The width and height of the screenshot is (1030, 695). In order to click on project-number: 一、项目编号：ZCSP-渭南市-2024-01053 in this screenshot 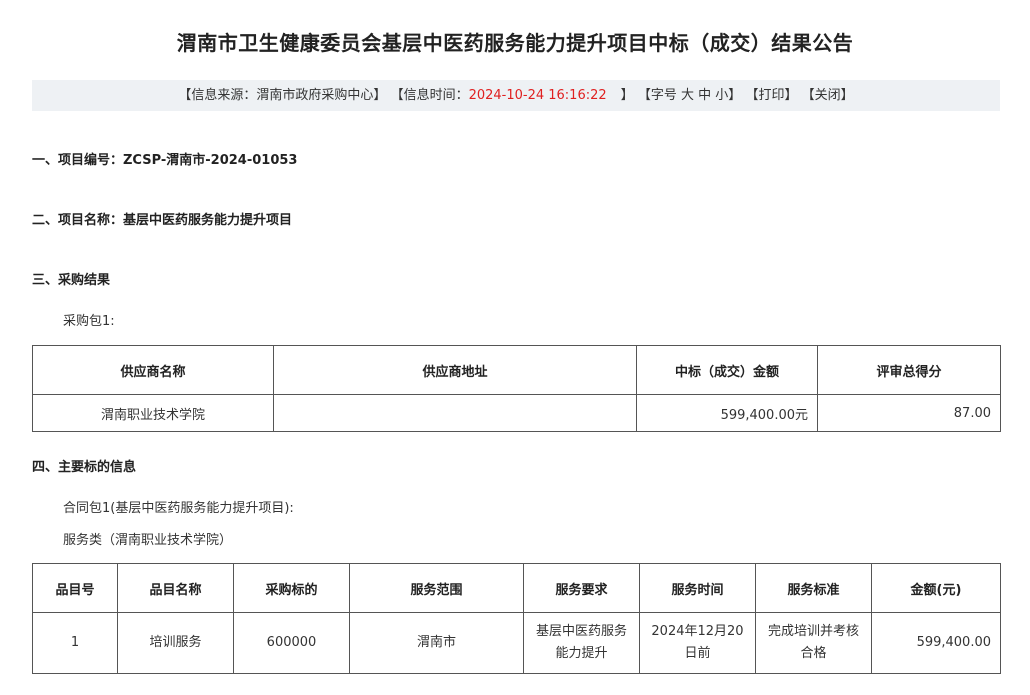, I will do `click(165, 160)`.